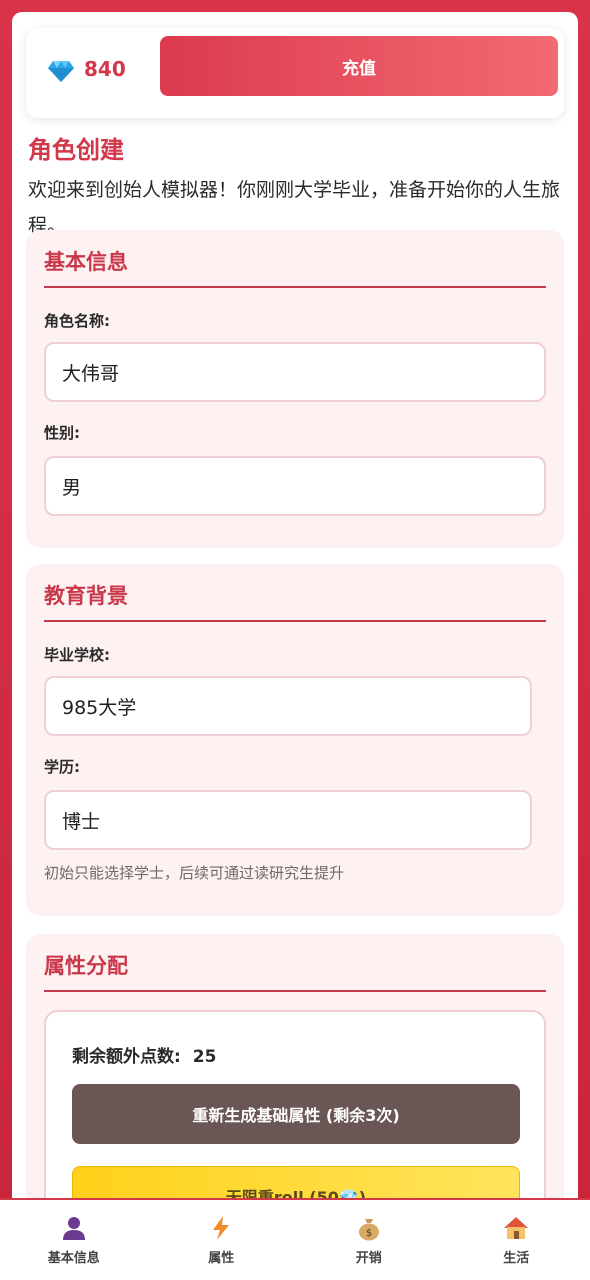 Image resolution: width=590 pixels, height=1280 pixels. What do you see at coordinates (86, 262) in the screenshot?
I see `basic-info-title: 基本信息` at bounding box center [86, 262].